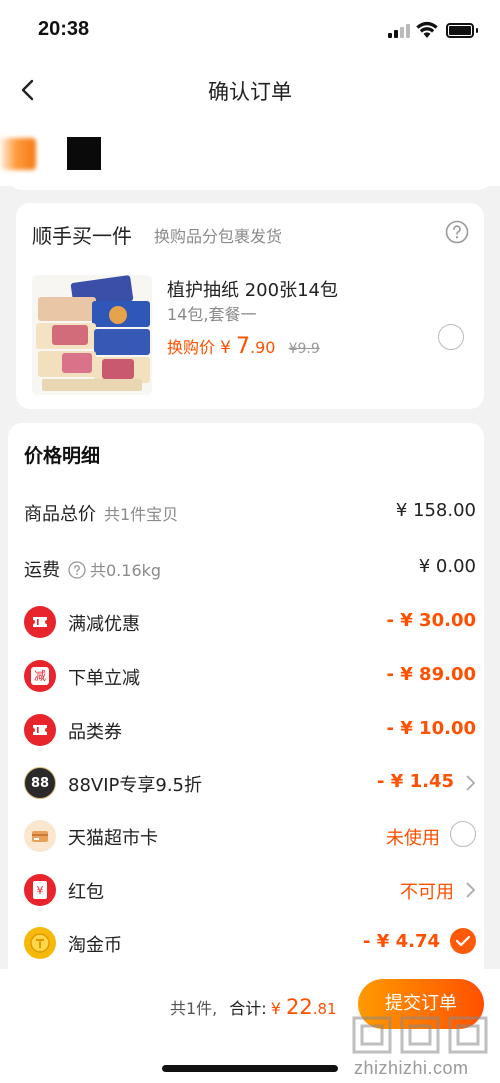  Describe the element at coordinates (126, 570) in the screenshot. I see `row-note: 共0.16kg` at that location.